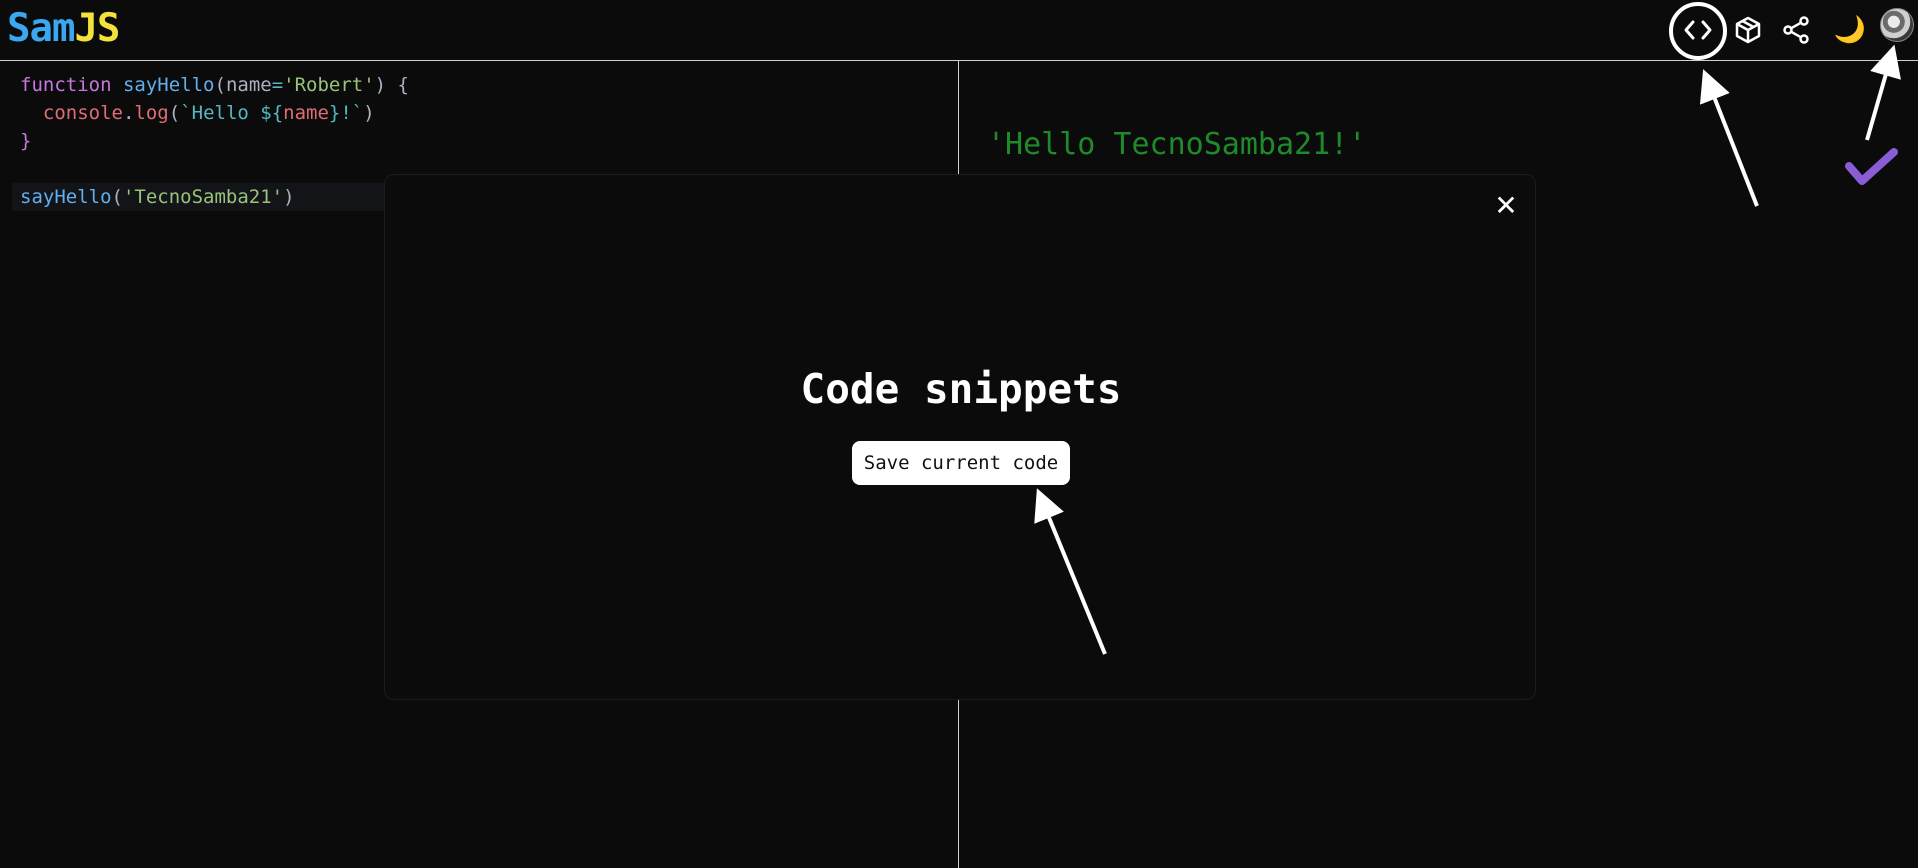 This screenshot has height=868, width=1918. I want to click on code-token: console, so click(82, 113).